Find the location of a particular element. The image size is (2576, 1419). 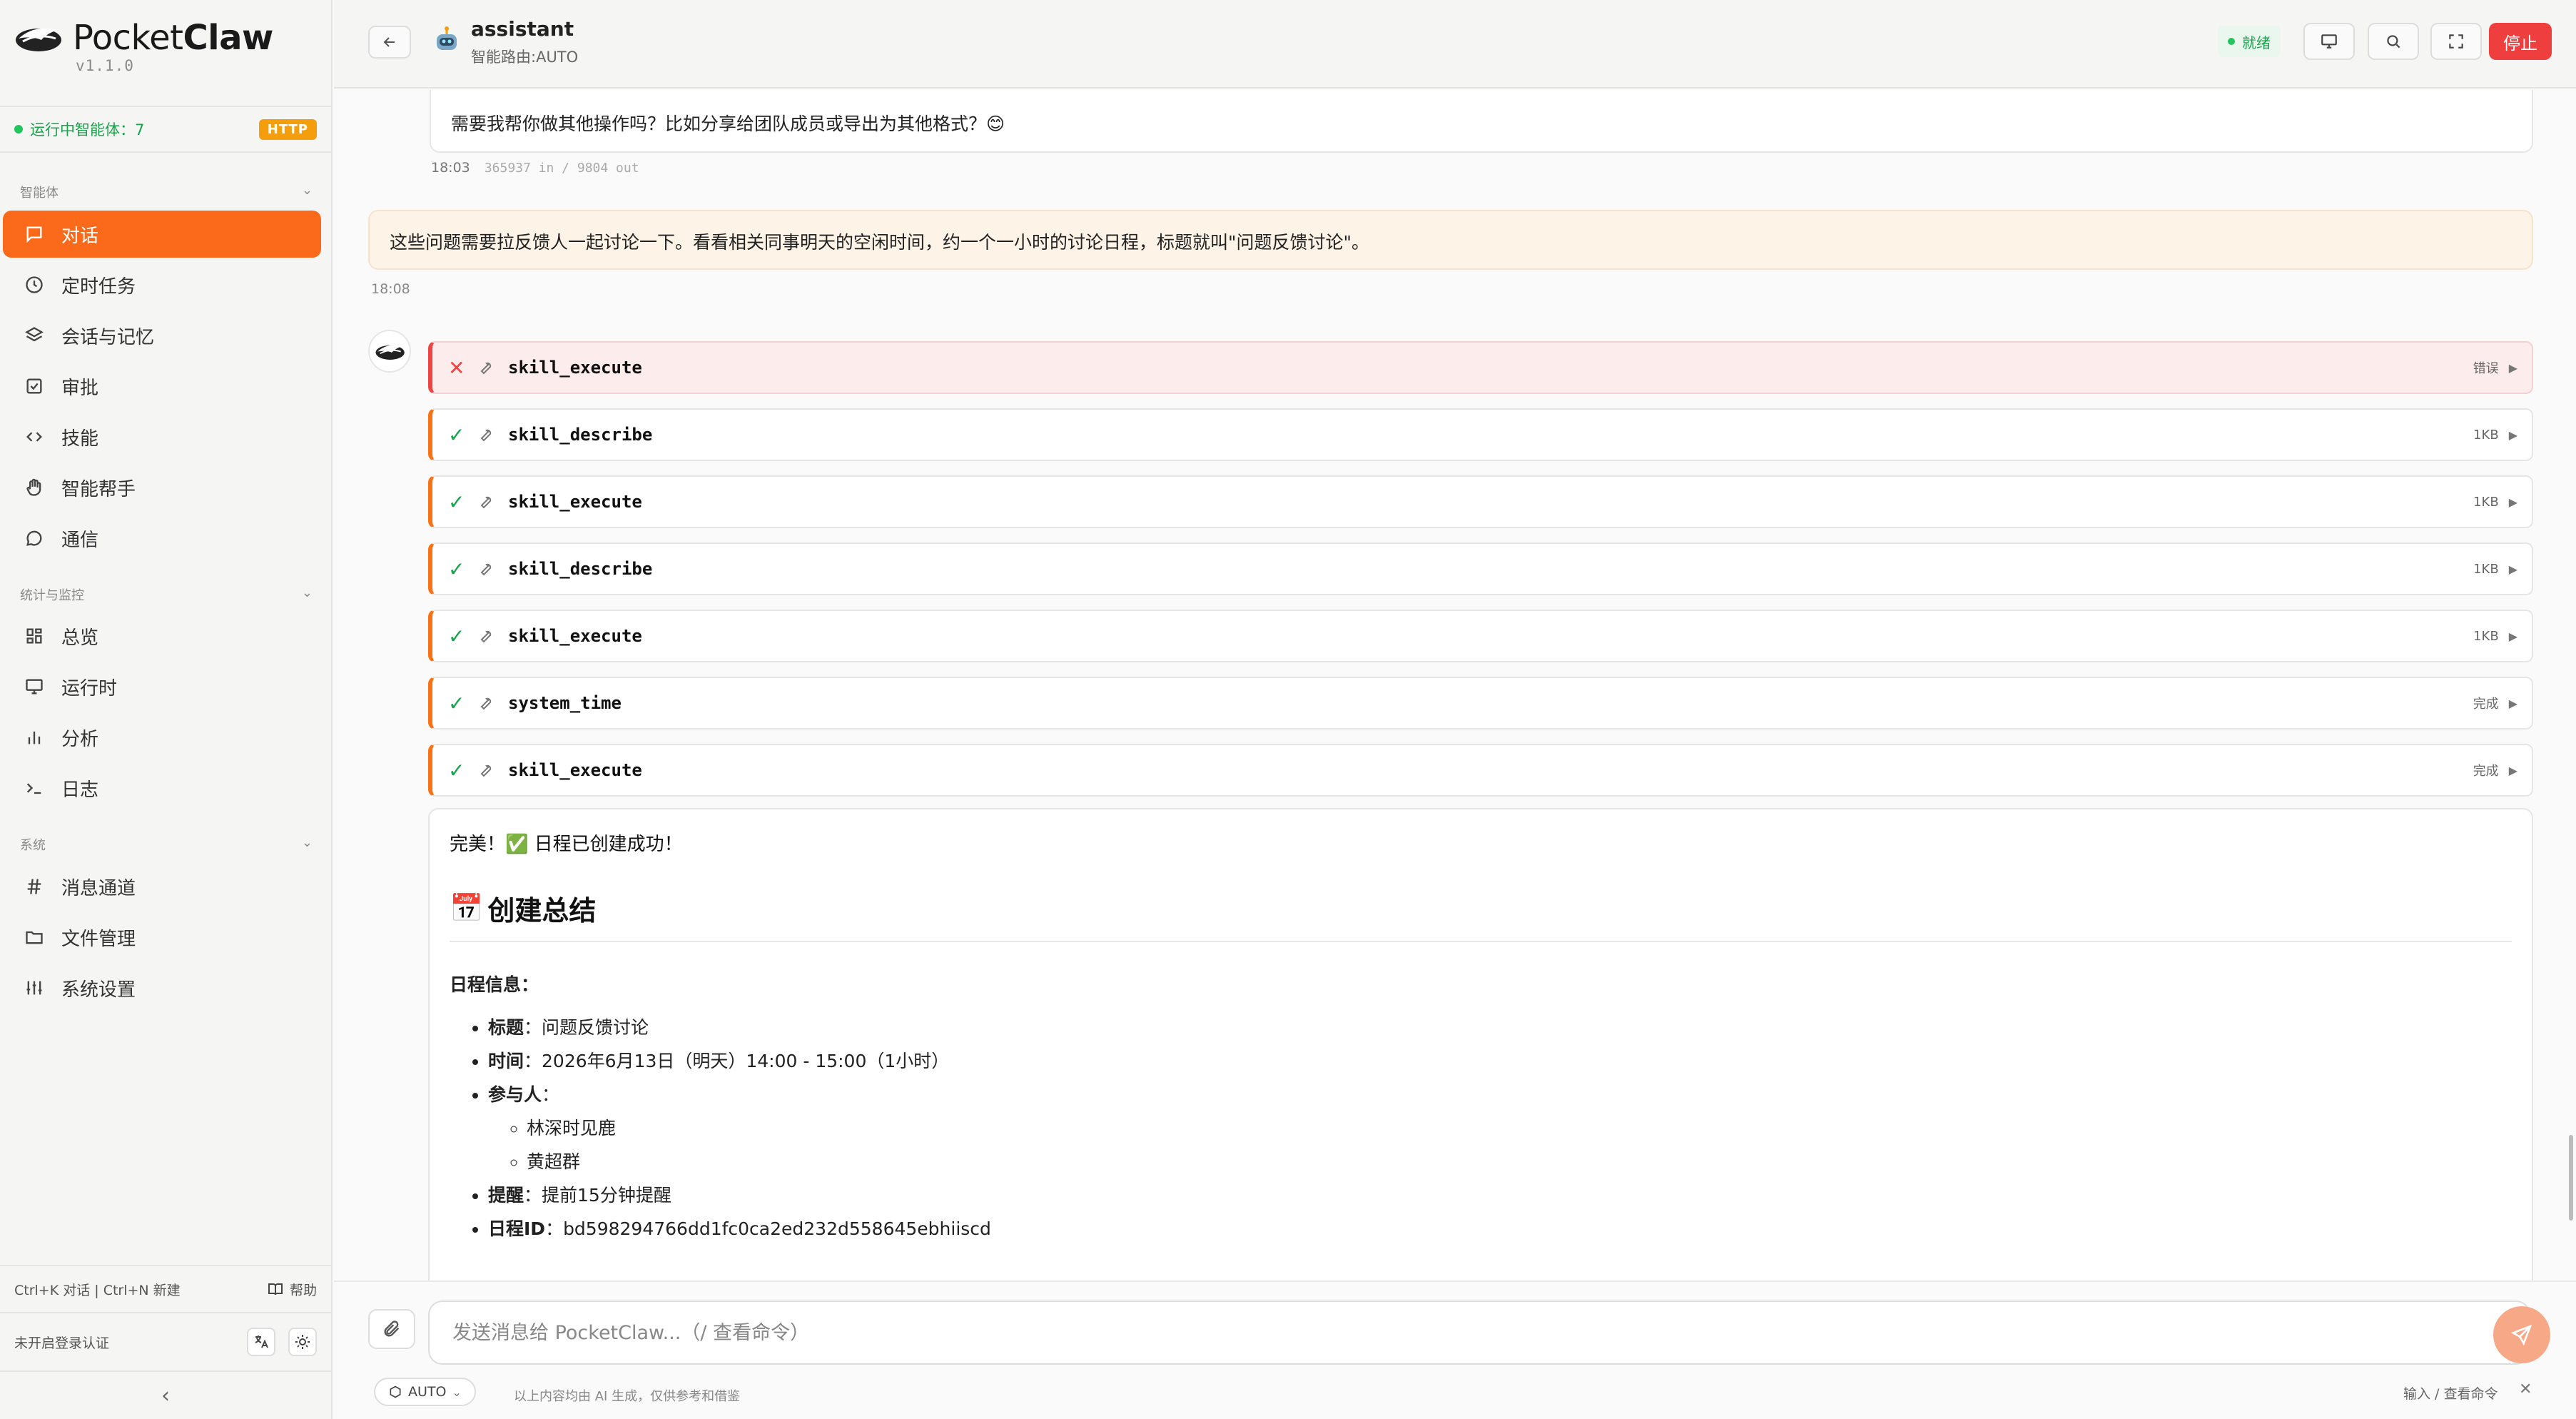

chat-scrollbar is located at coordinates (2571, 1178).